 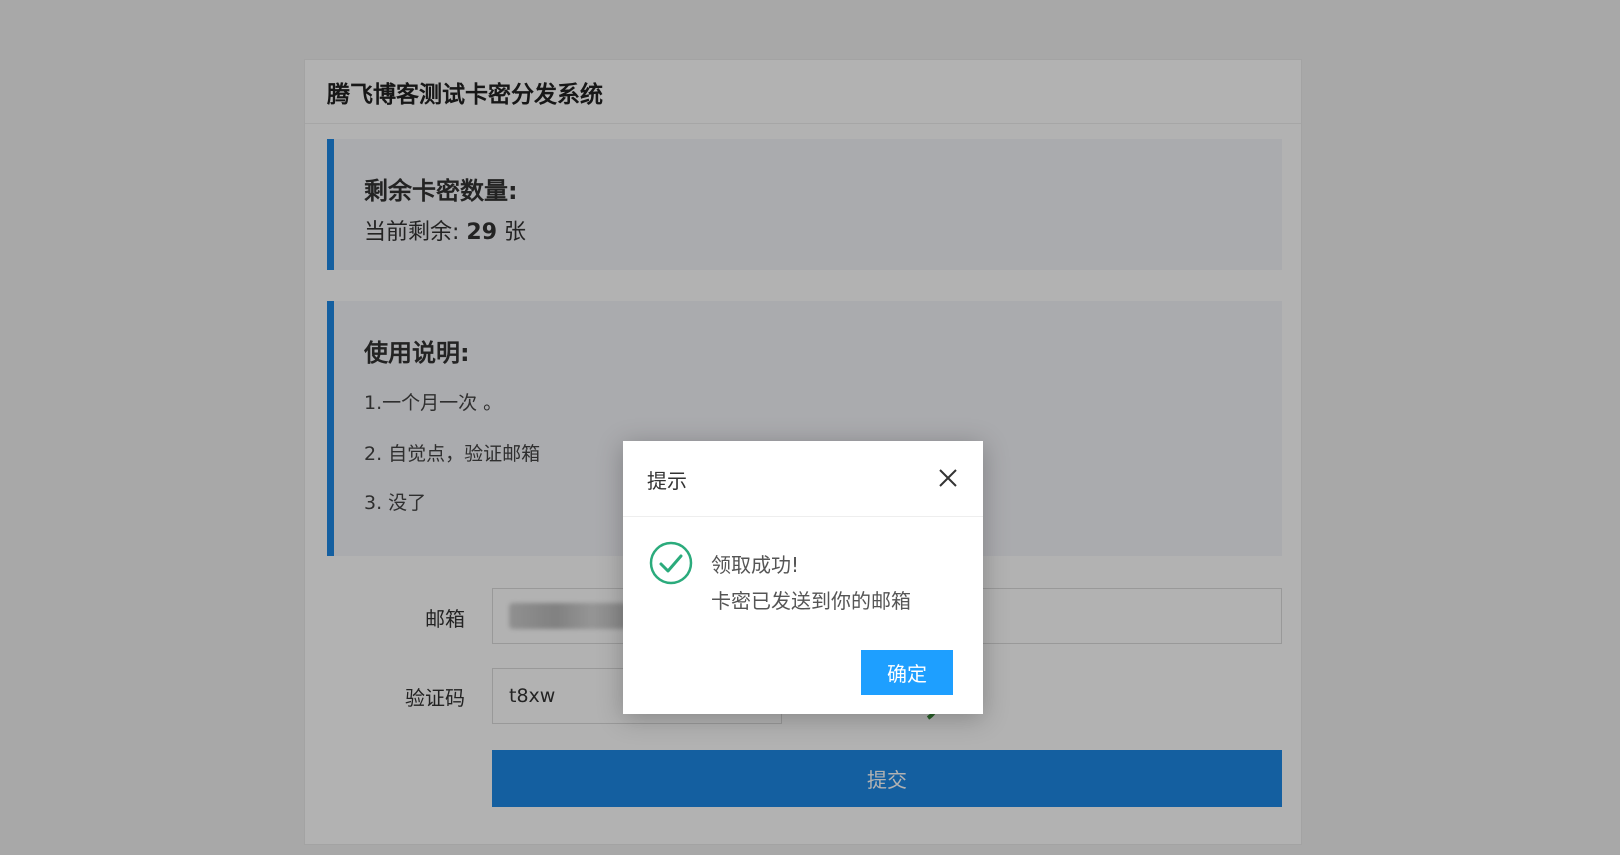 What do you see at coordinates (907, 672) in the screenshot?
I see `confirm-button: 确定` at bounding box center [907, 672].